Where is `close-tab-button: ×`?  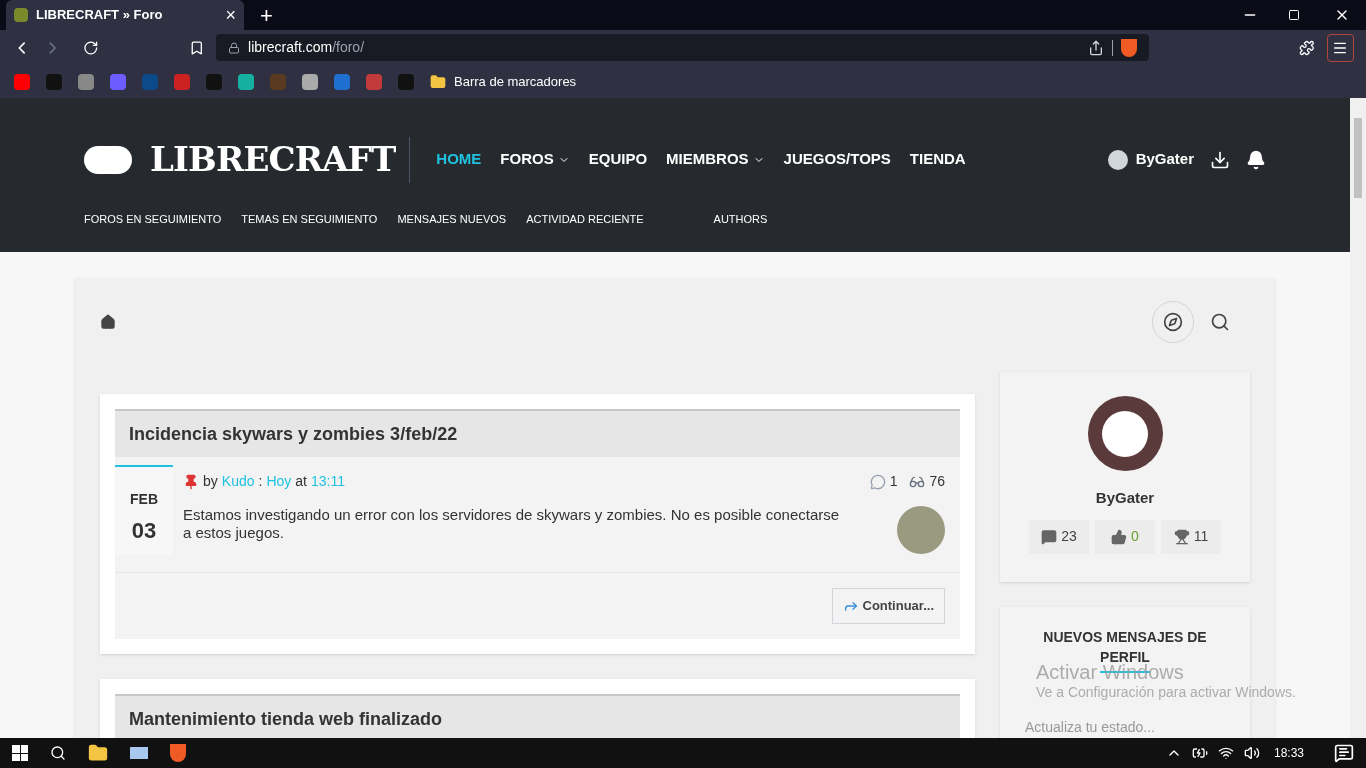 close-tab-button: × is located at coordinates (230, 15).